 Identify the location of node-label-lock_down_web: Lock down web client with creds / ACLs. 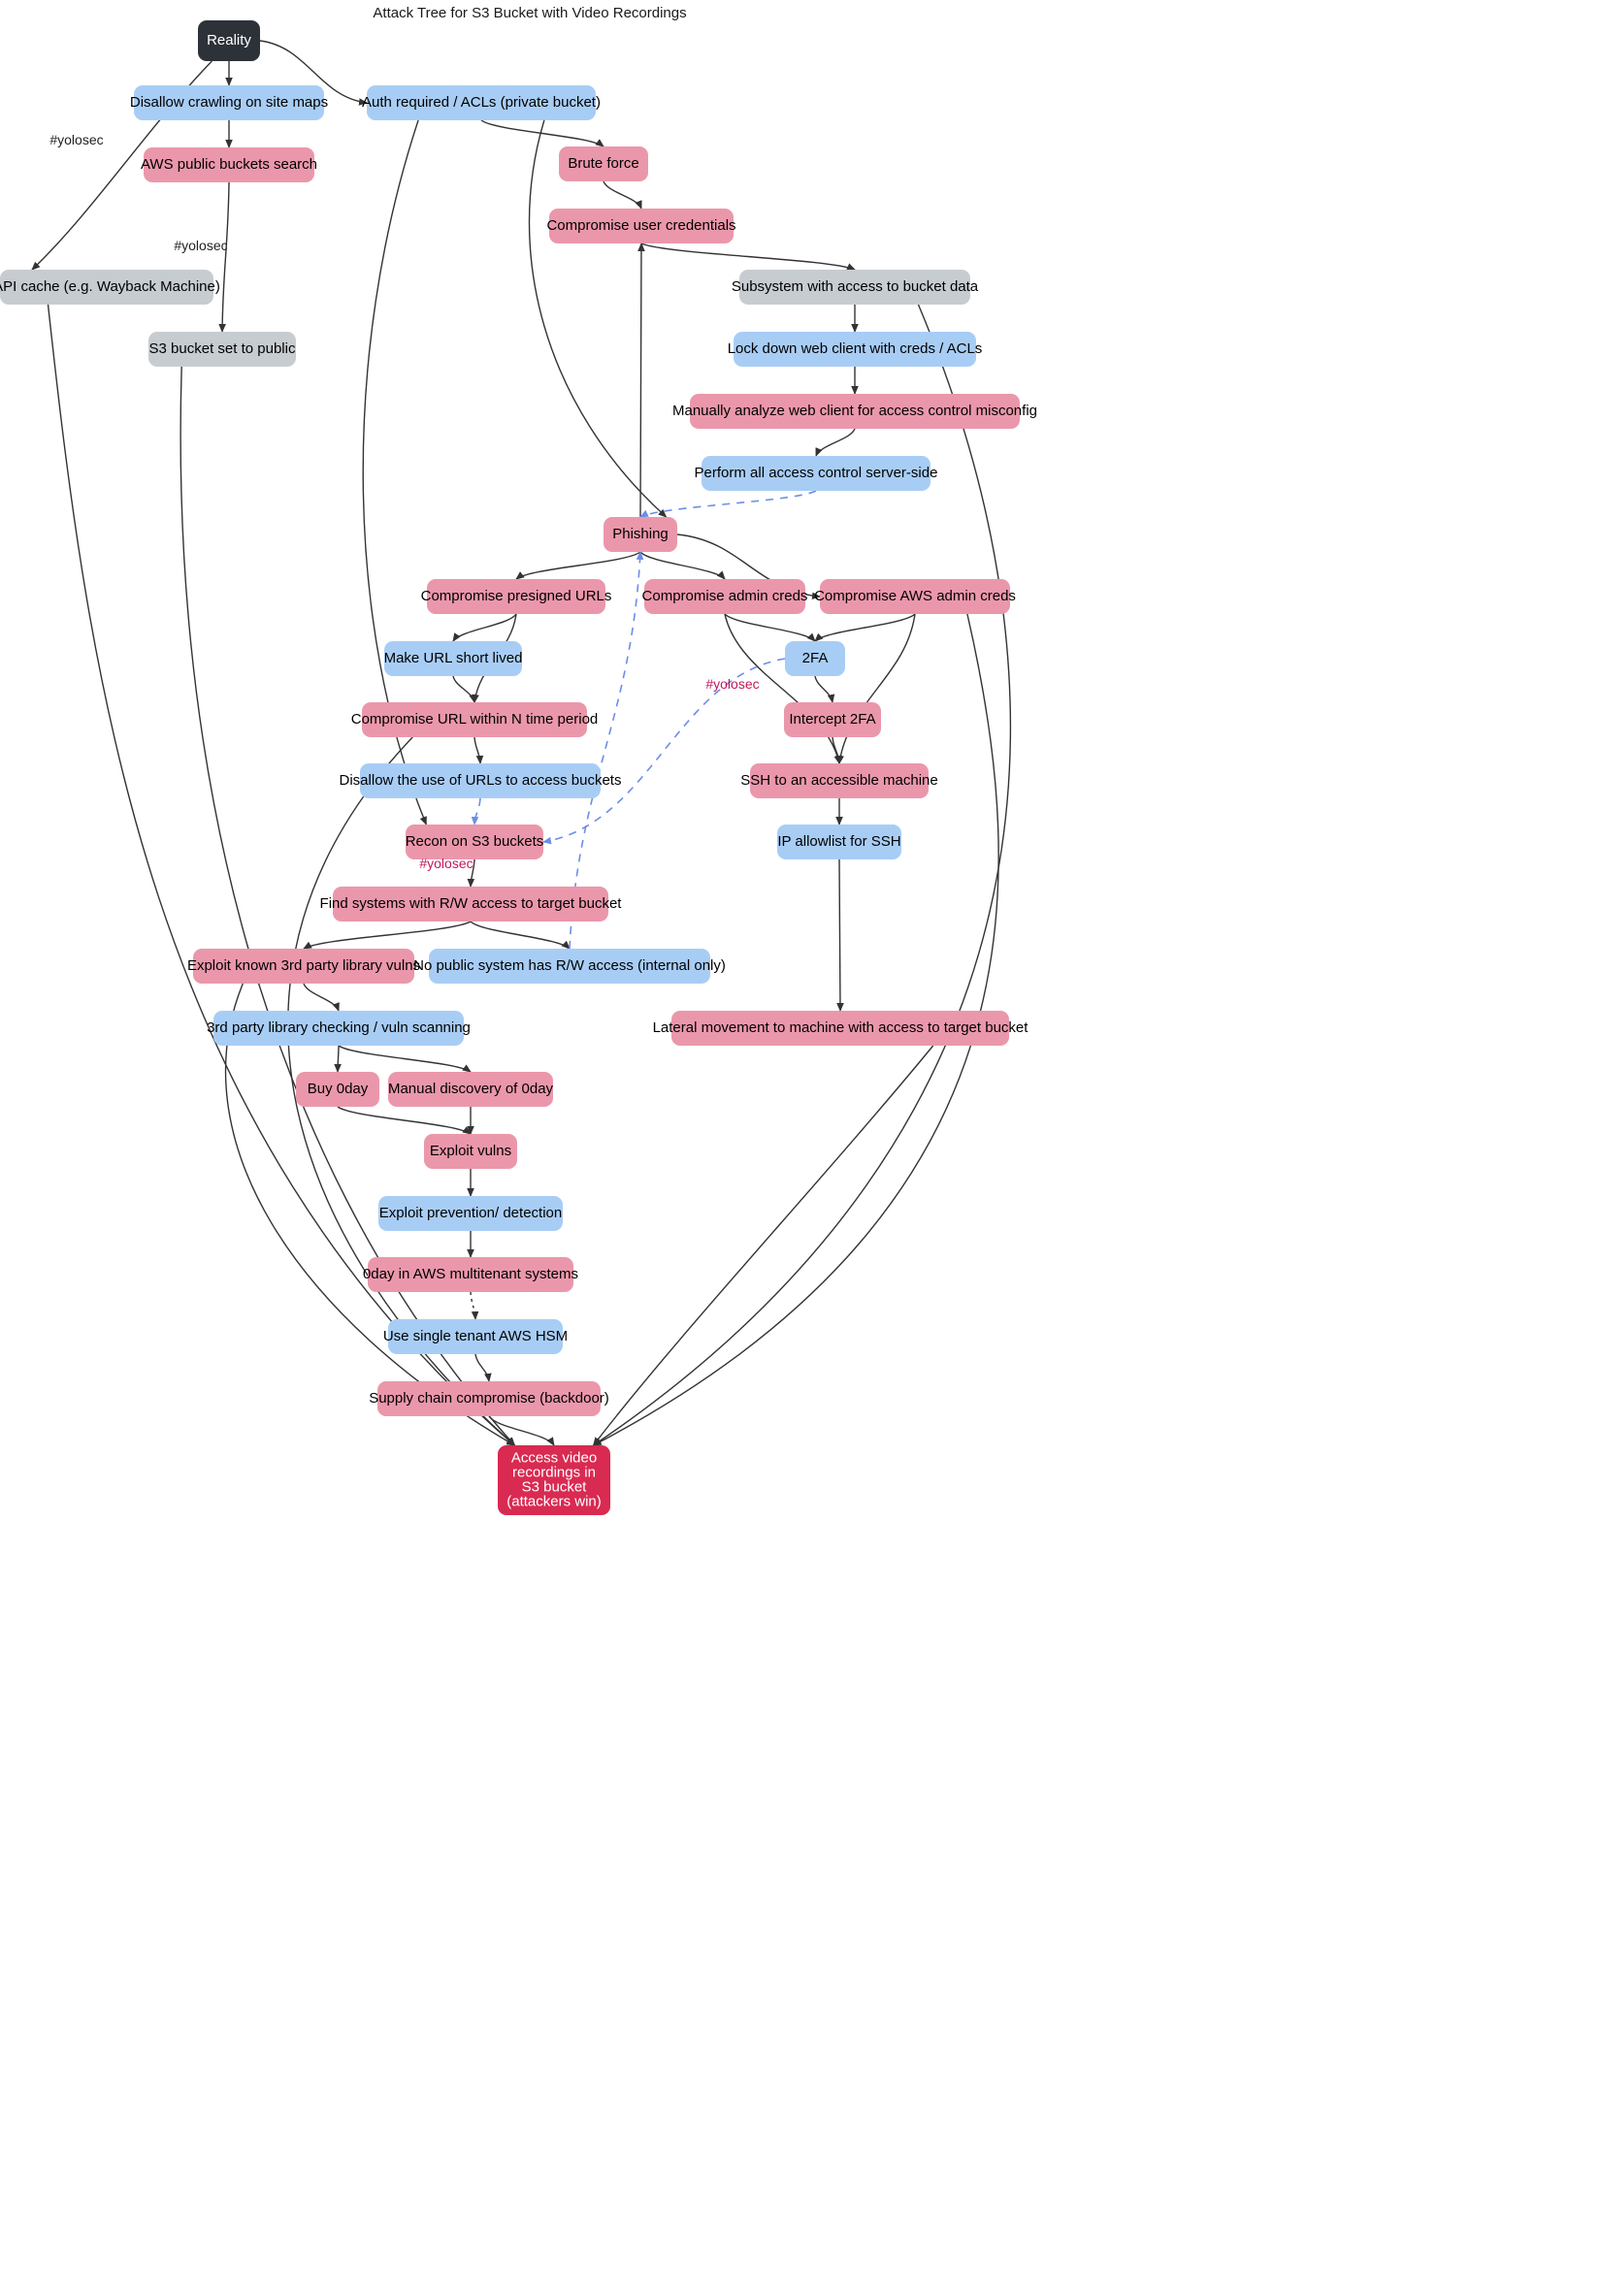
(855, 349).